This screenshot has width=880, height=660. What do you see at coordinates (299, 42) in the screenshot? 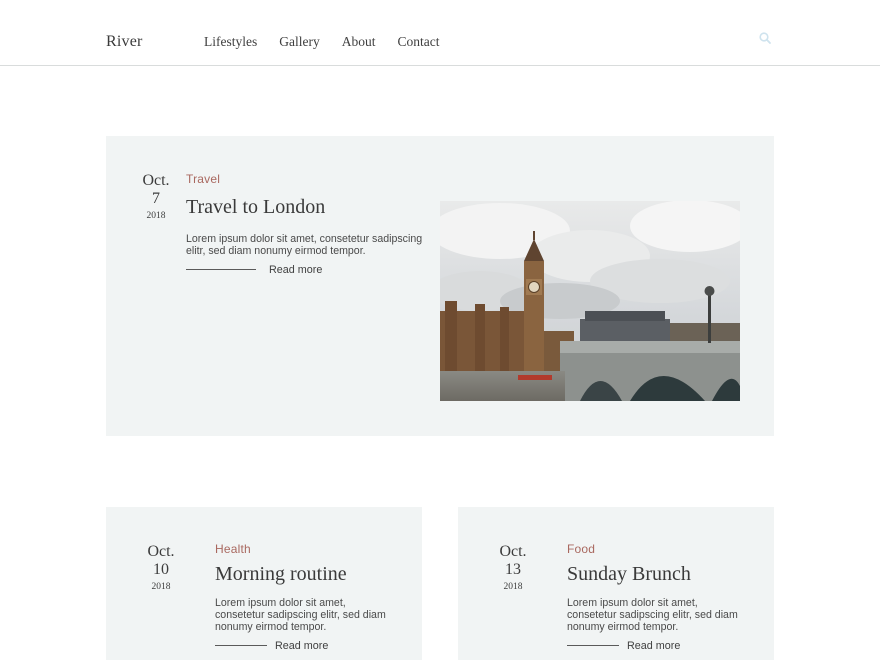
I see `nav-item-gallery: Gallery` at bounding box center [299, 42].